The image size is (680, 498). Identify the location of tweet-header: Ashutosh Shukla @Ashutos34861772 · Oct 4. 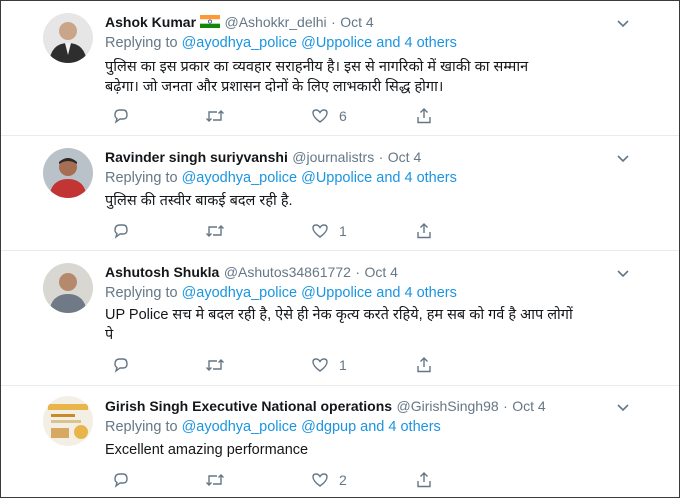
(251, 272).